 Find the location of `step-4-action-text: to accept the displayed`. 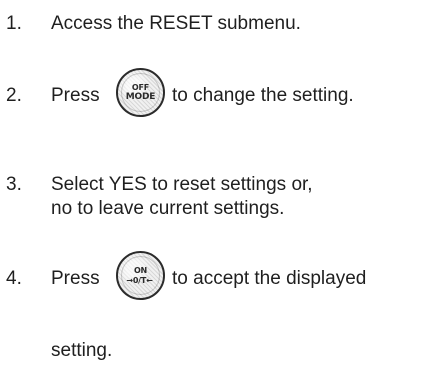

step-4-action-text: to accept the displayed is located at coordinates (269, 278).